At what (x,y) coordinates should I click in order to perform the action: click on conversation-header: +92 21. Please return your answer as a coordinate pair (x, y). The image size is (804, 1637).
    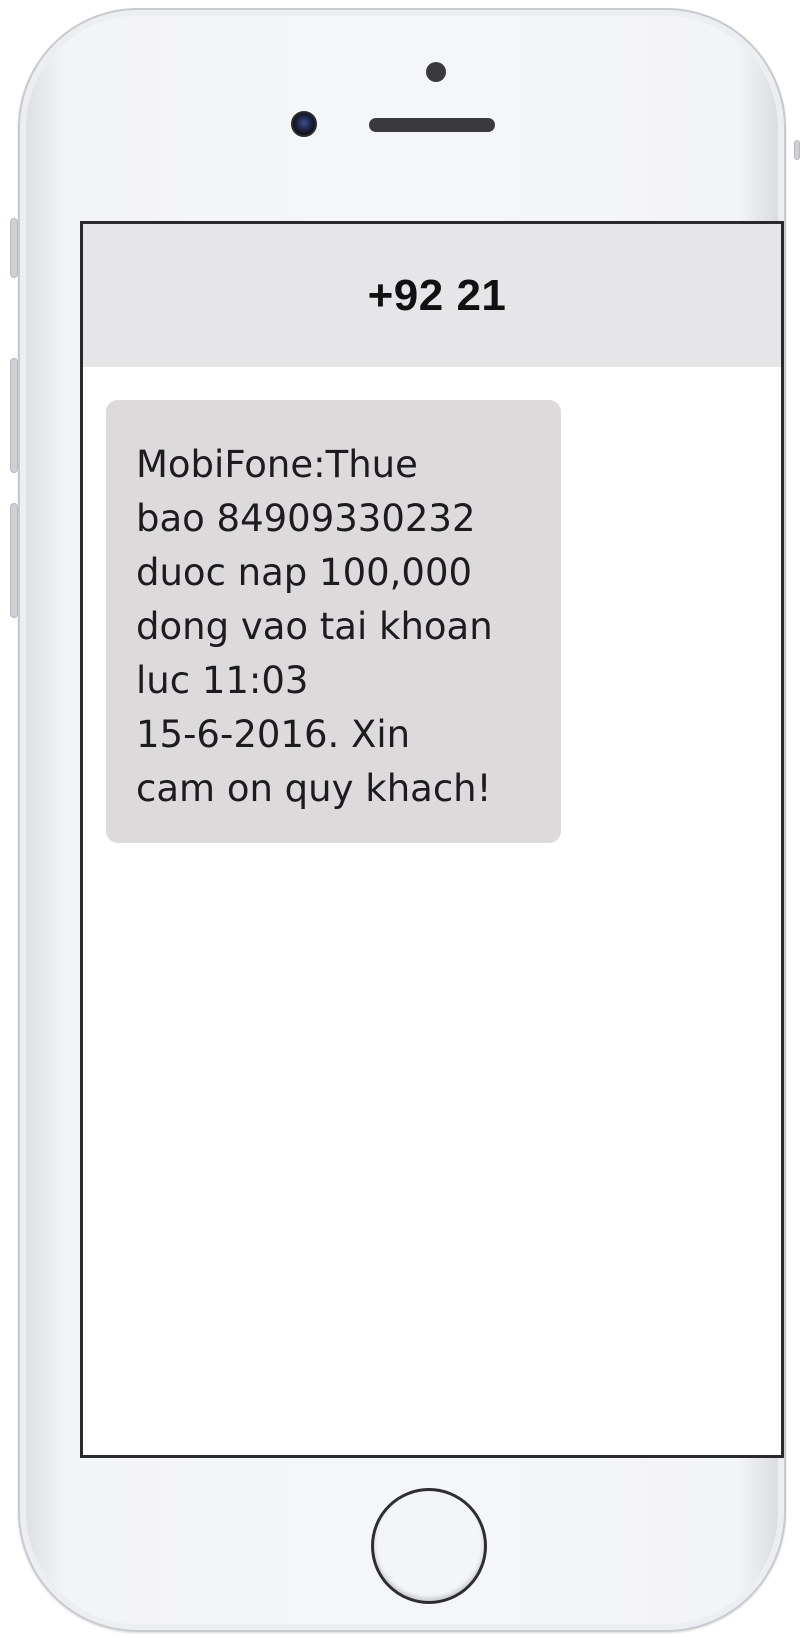
    Looking at the image, I should click on (432, 295).